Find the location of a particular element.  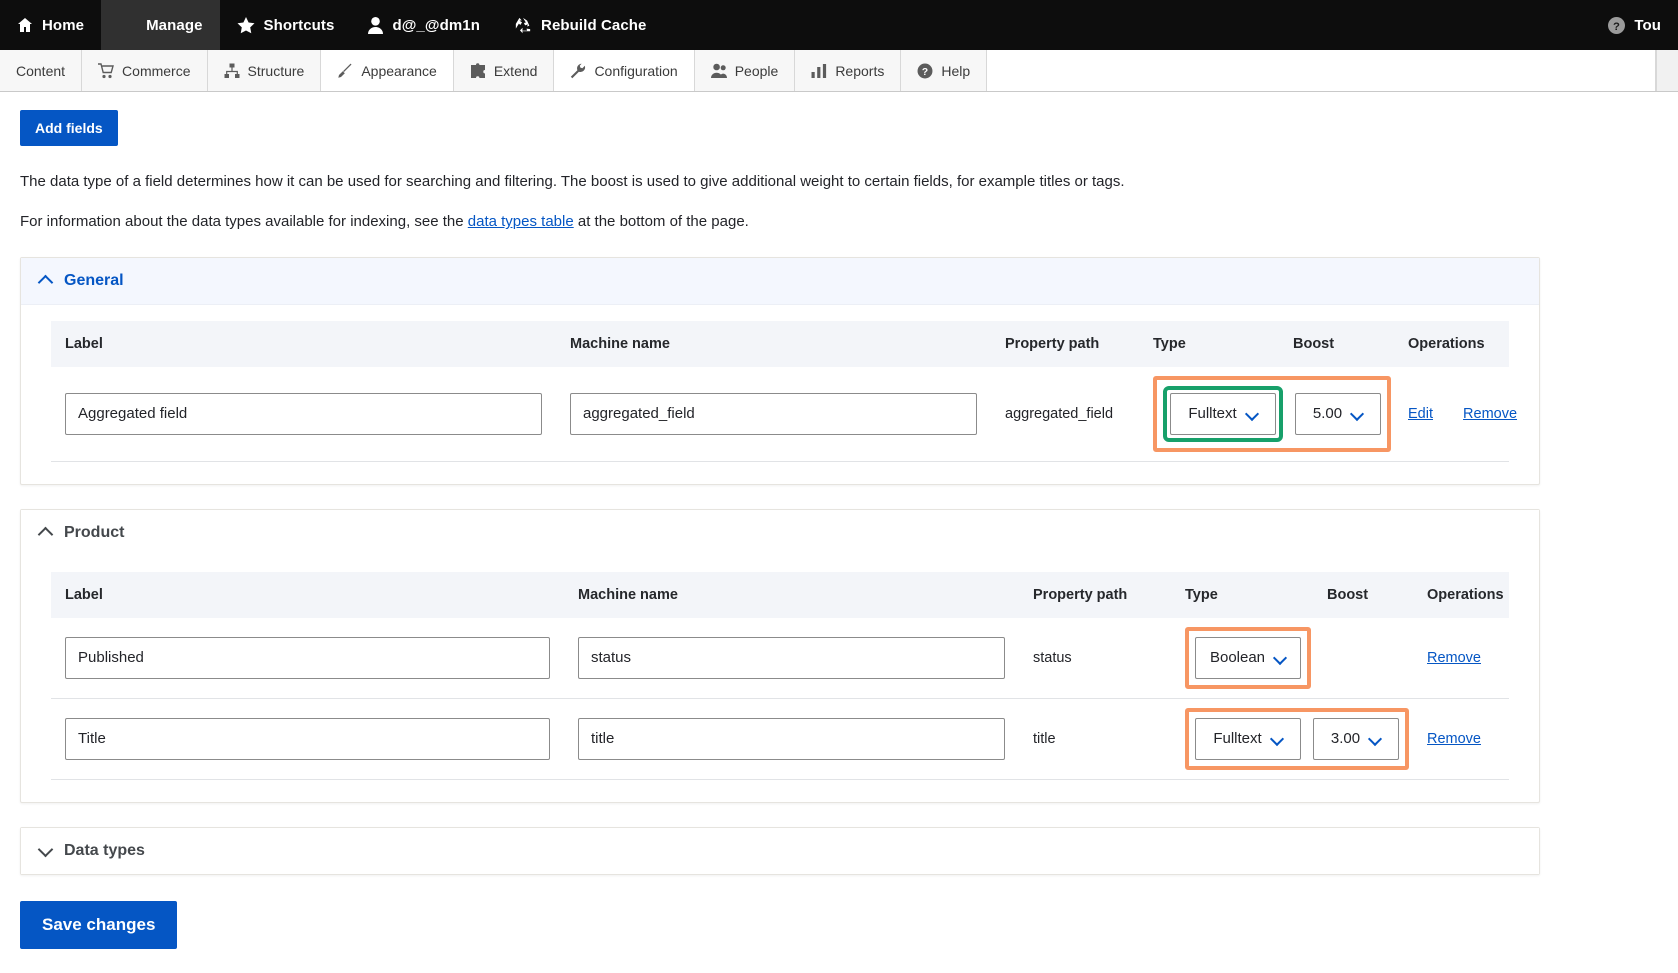

menu-item-configuration: Configuration is located at coordinates (624, 70).